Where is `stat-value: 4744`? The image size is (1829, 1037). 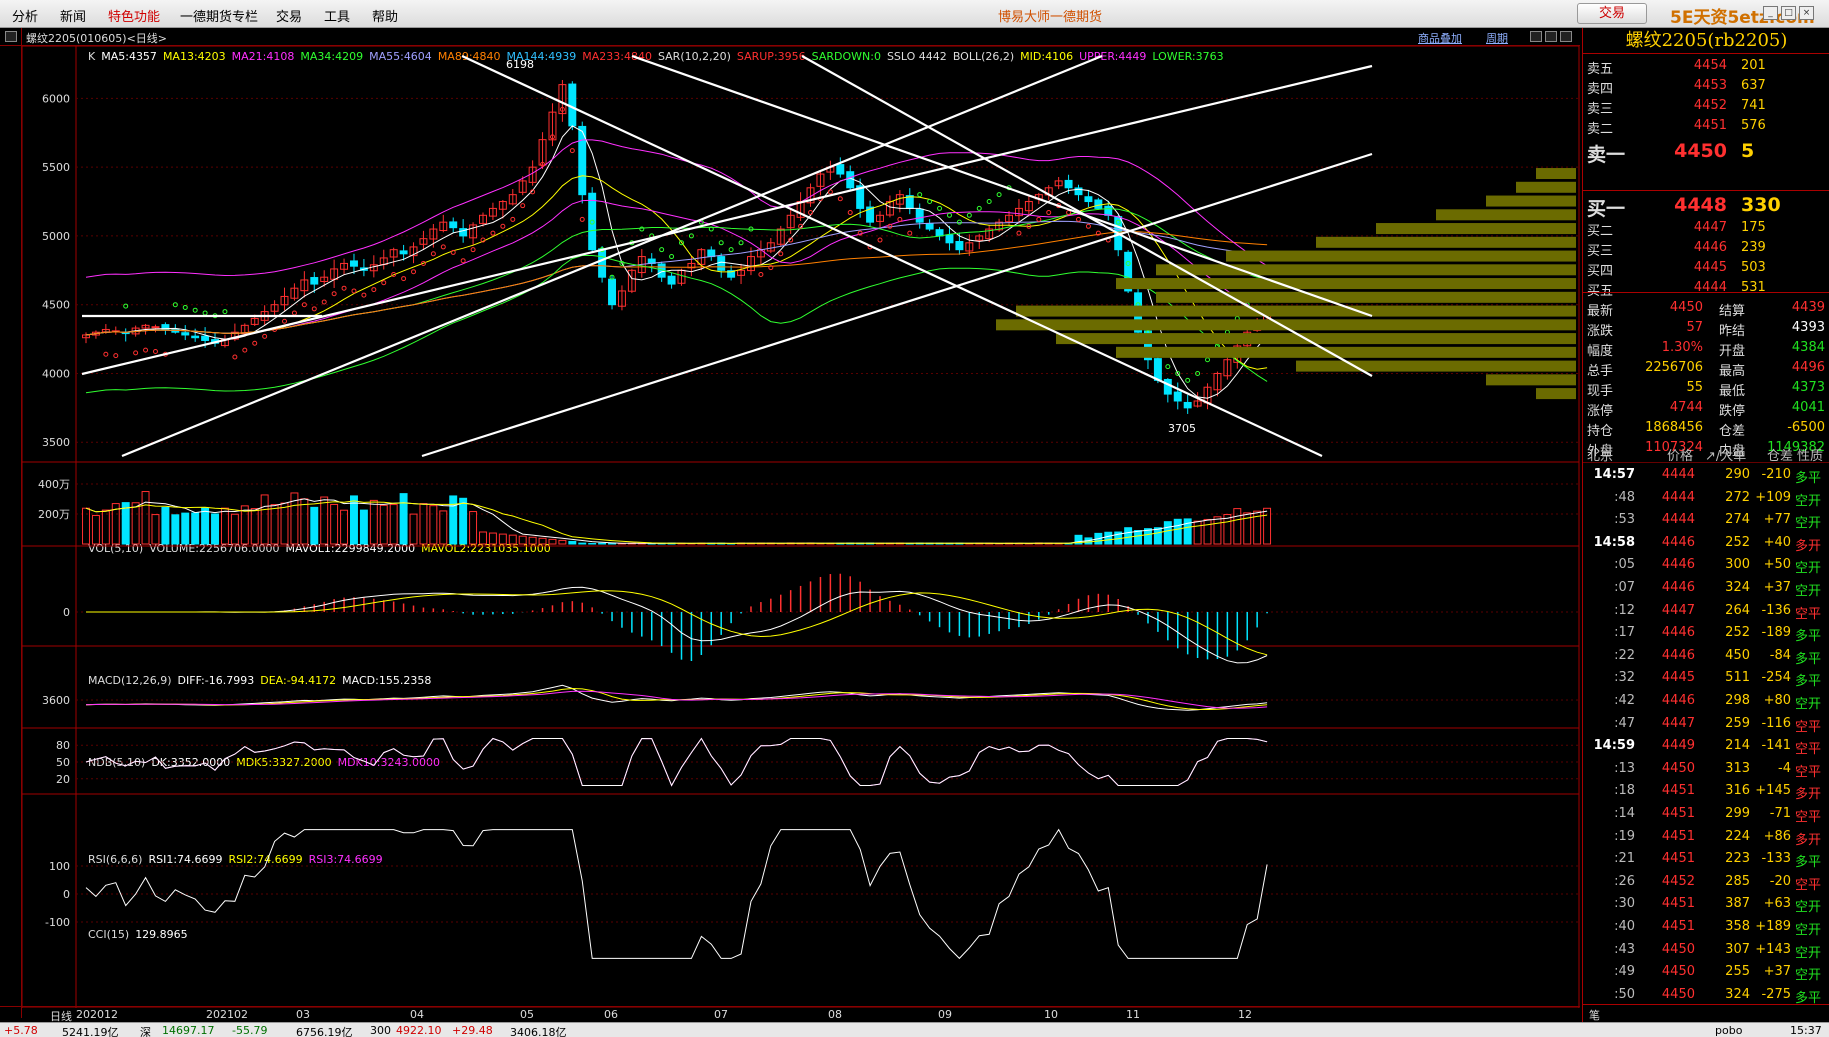
stat-value: 4744 is located at coordinates (1686, 407).